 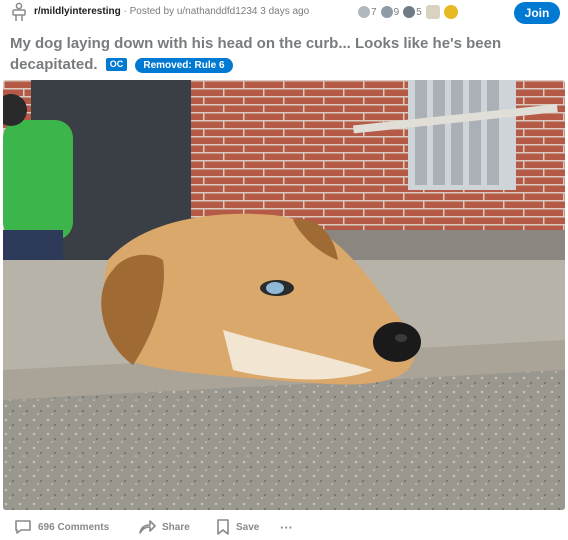 I want to click on gold-award-icon, so click(x=386, y=12).